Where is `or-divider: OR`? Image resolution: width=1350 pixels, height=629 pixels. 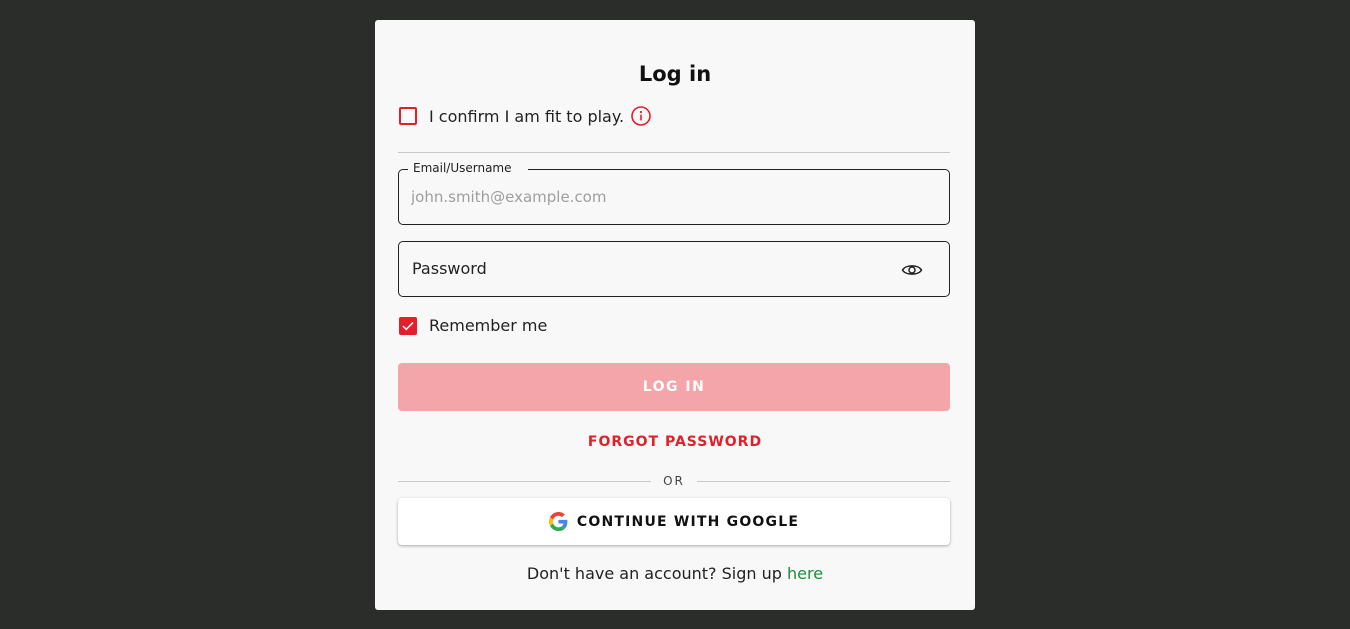
or-divider: OR is located at coordinates (674, 481).